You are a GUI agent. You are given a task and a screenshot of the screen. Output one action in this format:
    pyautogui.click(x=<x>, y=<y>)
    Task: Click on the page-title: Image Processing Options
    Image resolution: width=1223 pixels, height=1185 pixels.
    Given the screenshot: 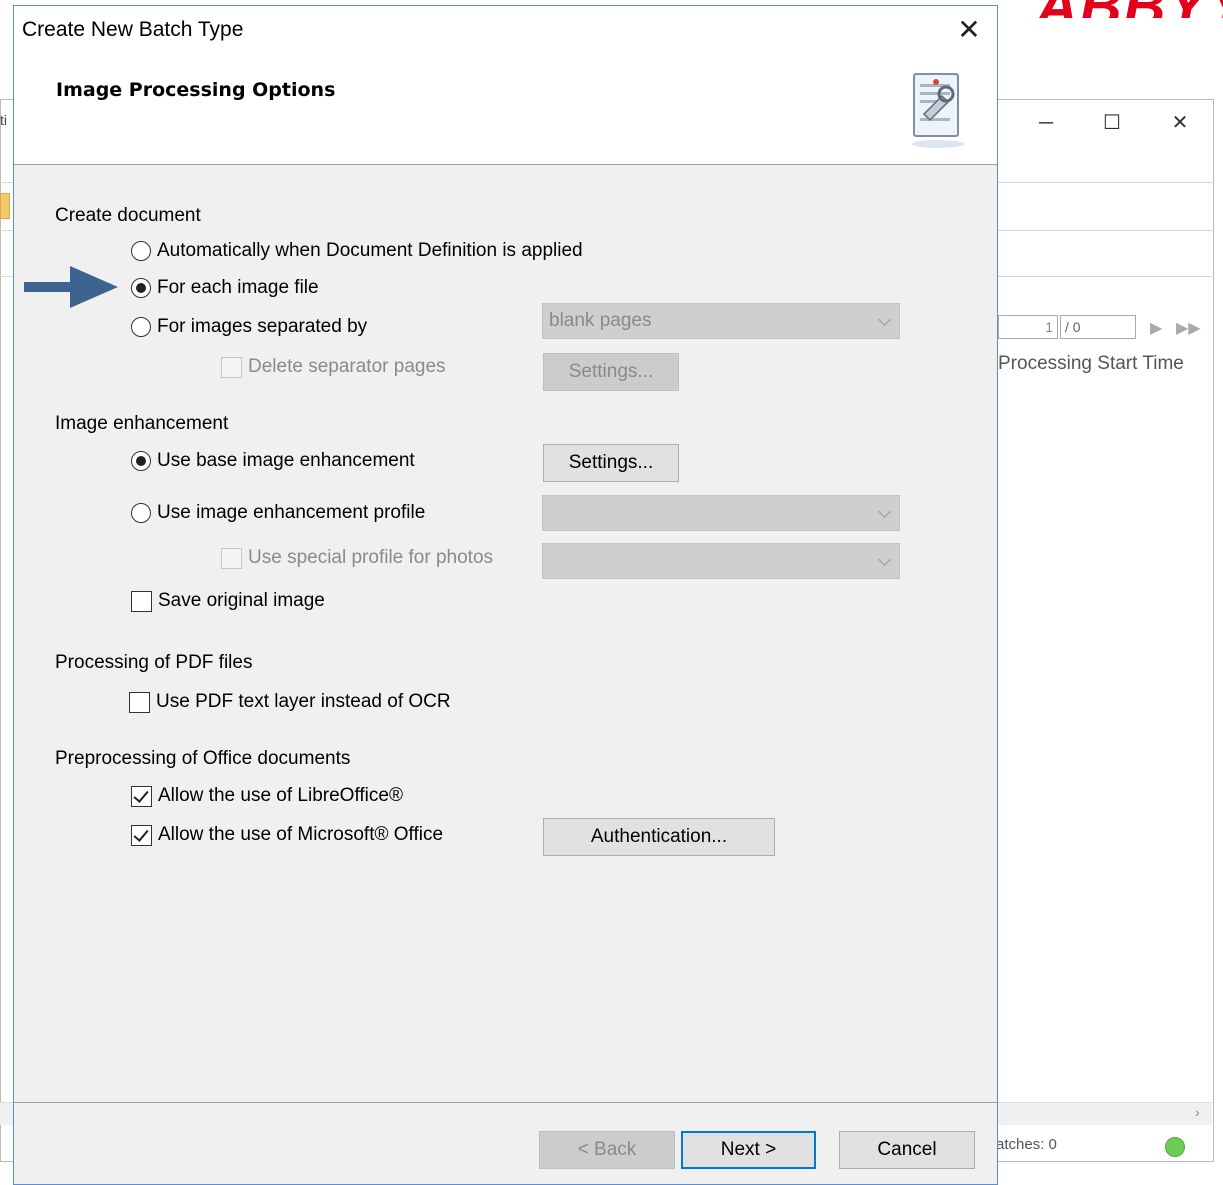 What is the action you would take?
    pyautogui.click(x=196, y=90)
    